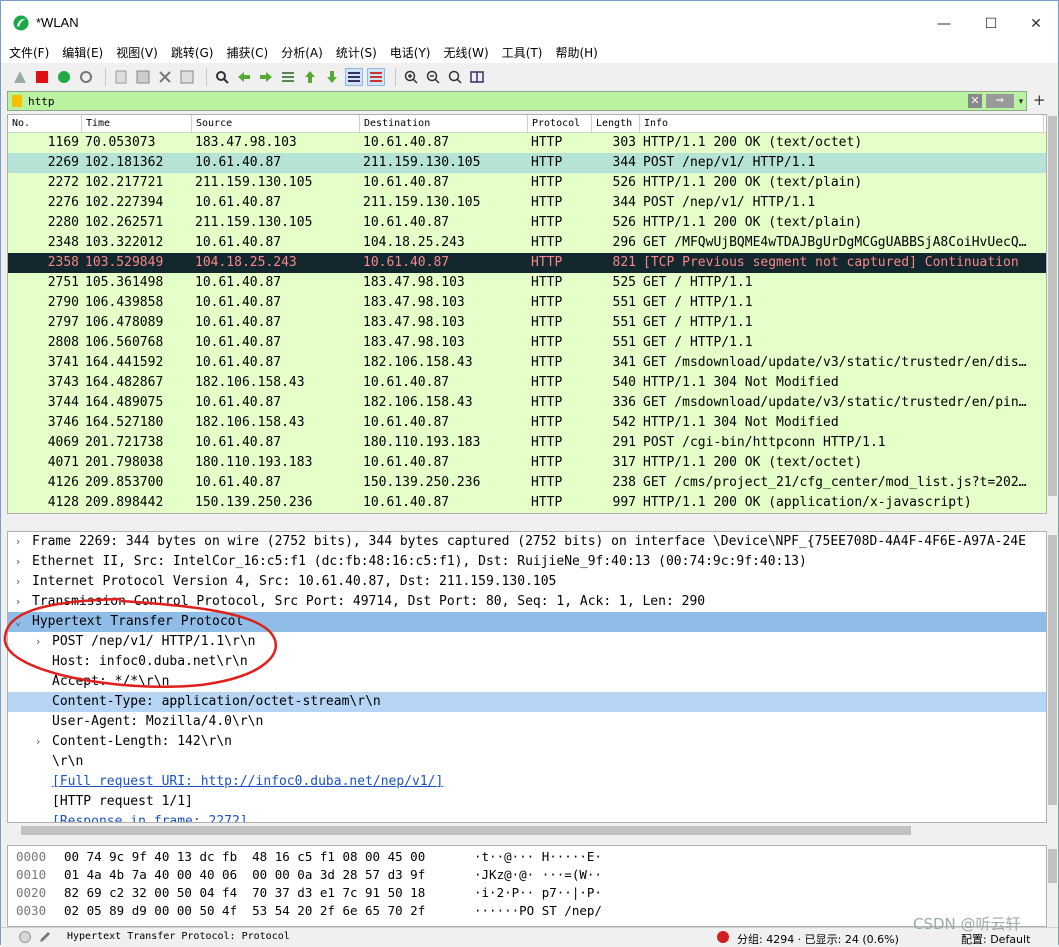 Image resolution: width=1059 pixels, height=947 pixels. Describe the element at coordinates (576, 52) in the screenshot. I see `menu-help: 帮助(H)` at that location.